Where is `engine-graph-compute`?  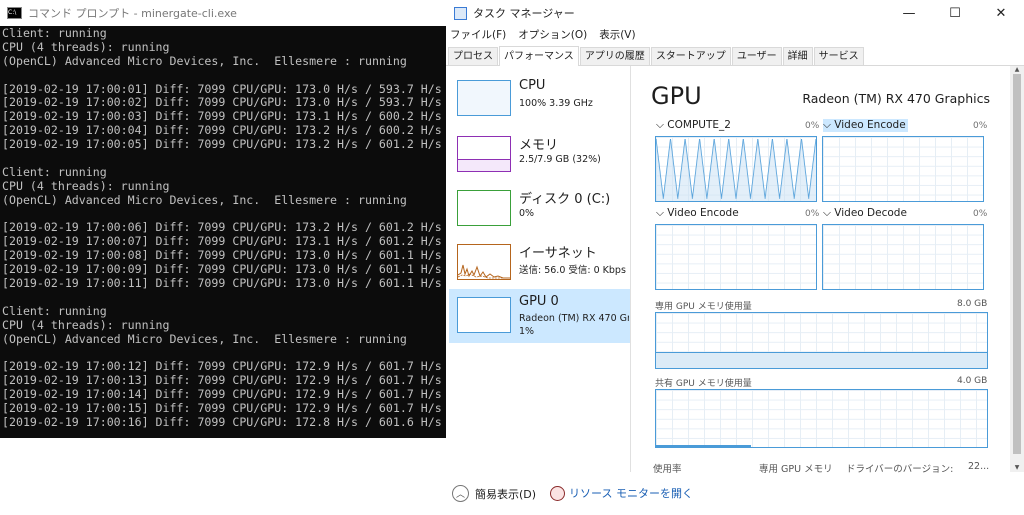
engine-graph-compute is located at coordinates (736, 169).